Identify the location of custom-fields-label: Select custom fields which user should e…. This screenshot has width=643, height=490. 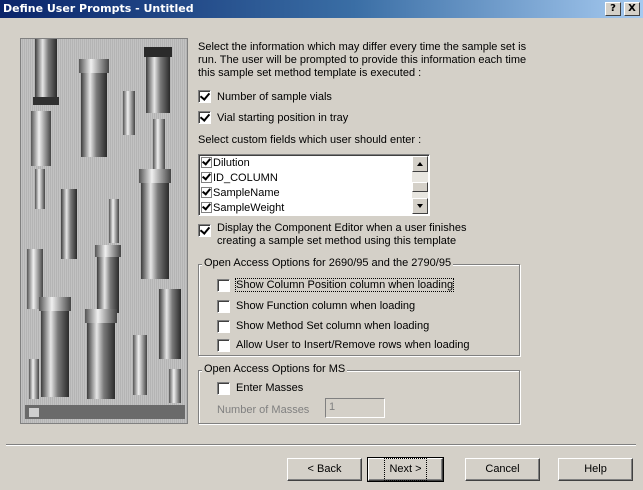
(310, 140).